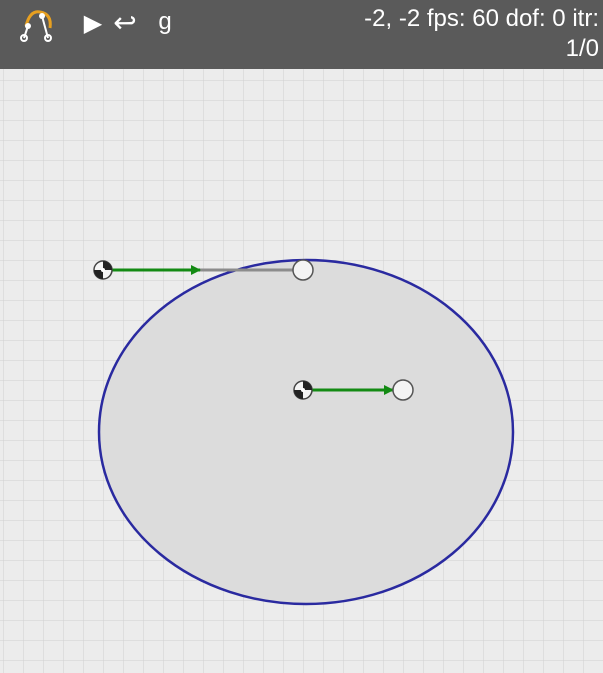 The width and height of the screenshot is (603, 673). Describe the element at coordinates (165, 22) in the screenshot. I see `grid-toggle-button: g` at that location.